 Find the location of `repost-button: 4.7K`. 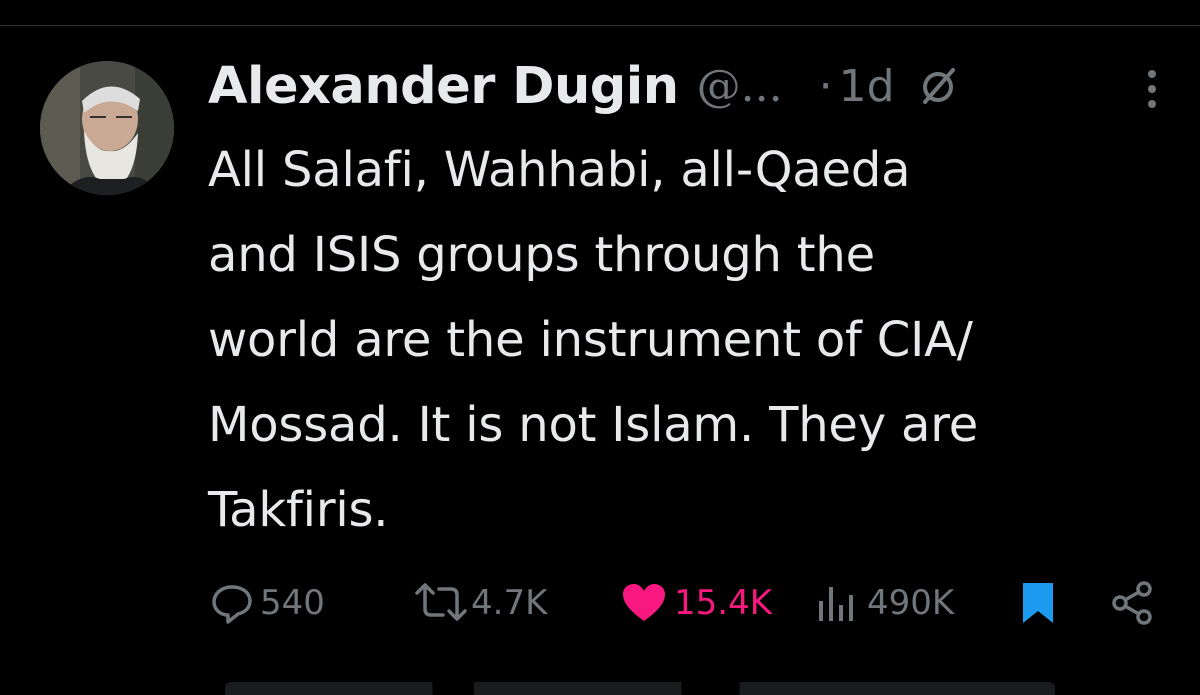

repost-button: 4.7K is located at coordinates (479, 603).